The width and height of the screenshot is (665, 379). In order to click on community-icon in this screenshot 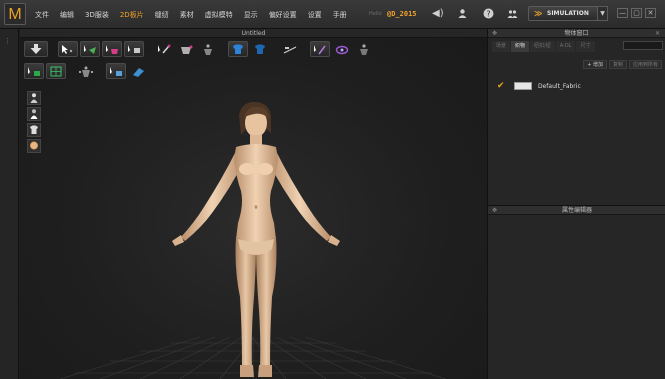, I will do `click(512, 13)`.